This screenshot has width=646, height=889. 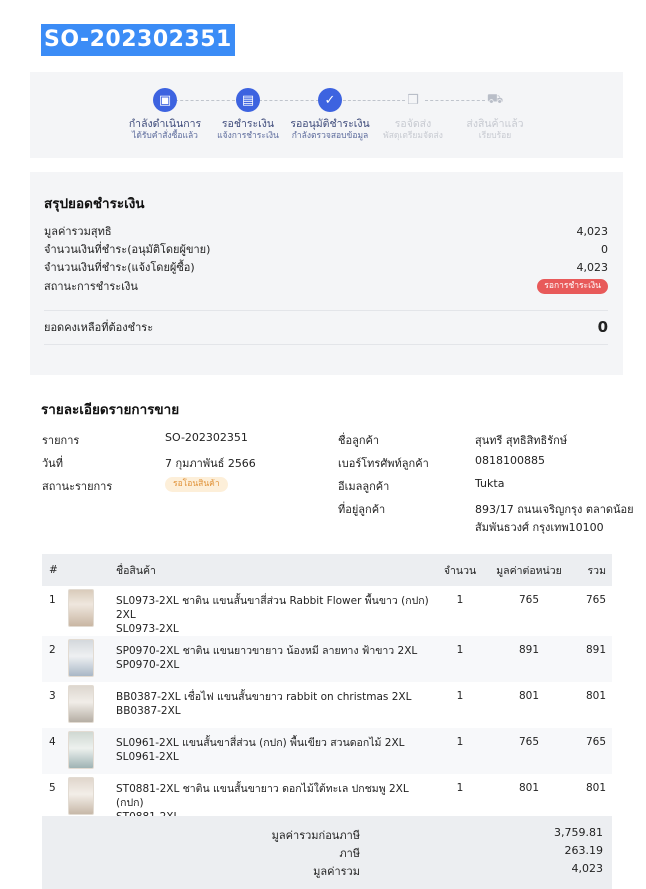 What do you see at coordinates (110, 410) in the screenshot?
I see `sale-details-title: รายละเอียดรายการขาย` at bounding box center [110, 410].